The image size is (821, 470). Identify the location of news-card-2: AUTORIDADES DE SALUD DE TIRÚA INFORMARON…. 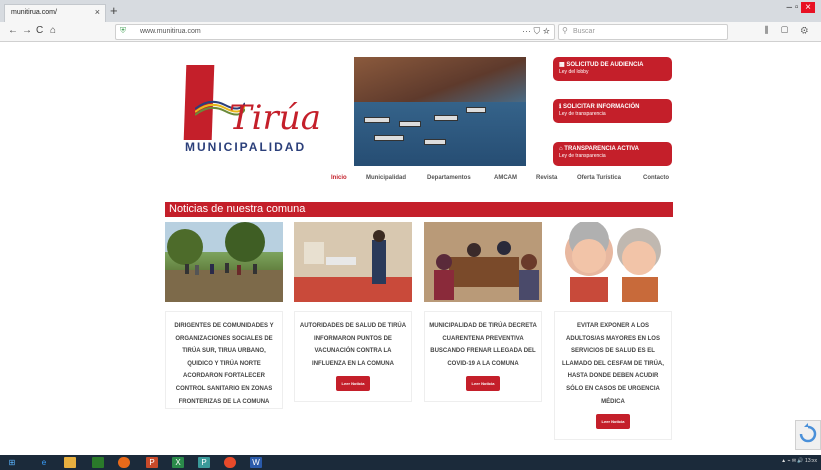
(353, 357).